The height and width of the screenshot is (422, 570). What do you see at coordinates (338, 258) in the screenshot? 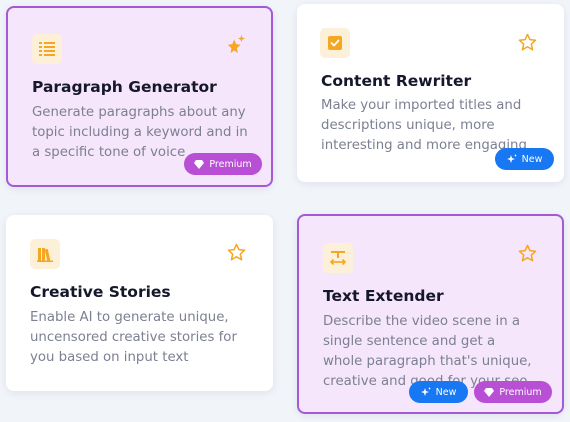
I see `text-expand-icon` at bounding box center [338, 258].